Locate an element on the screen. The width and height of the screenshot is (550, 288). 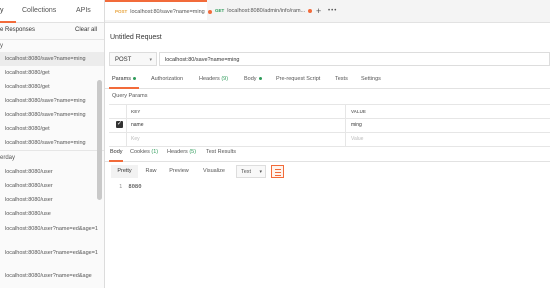
wrap-lines-icon is located at coordinates (277, 171).